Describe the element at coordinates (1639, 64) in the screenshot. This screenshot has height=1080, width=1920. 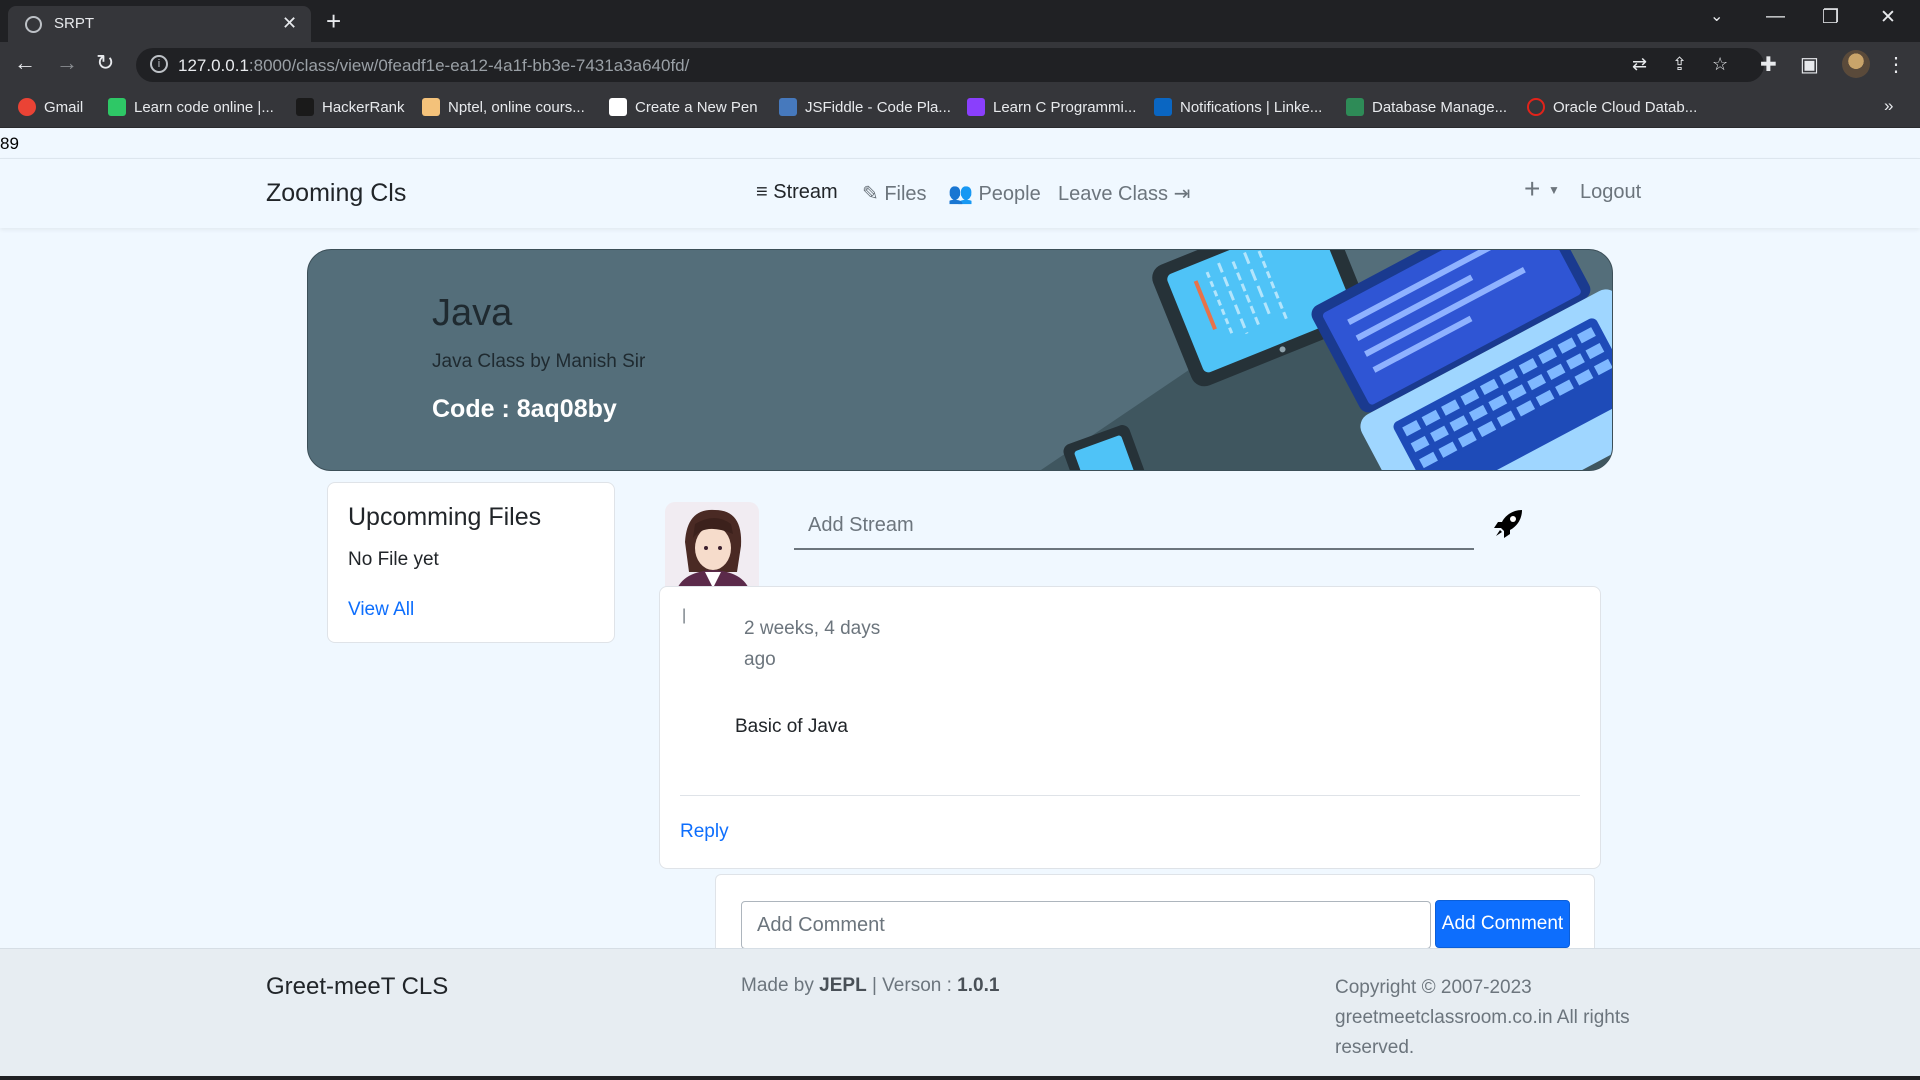
I see `translate-icon: ⇄` at that location.